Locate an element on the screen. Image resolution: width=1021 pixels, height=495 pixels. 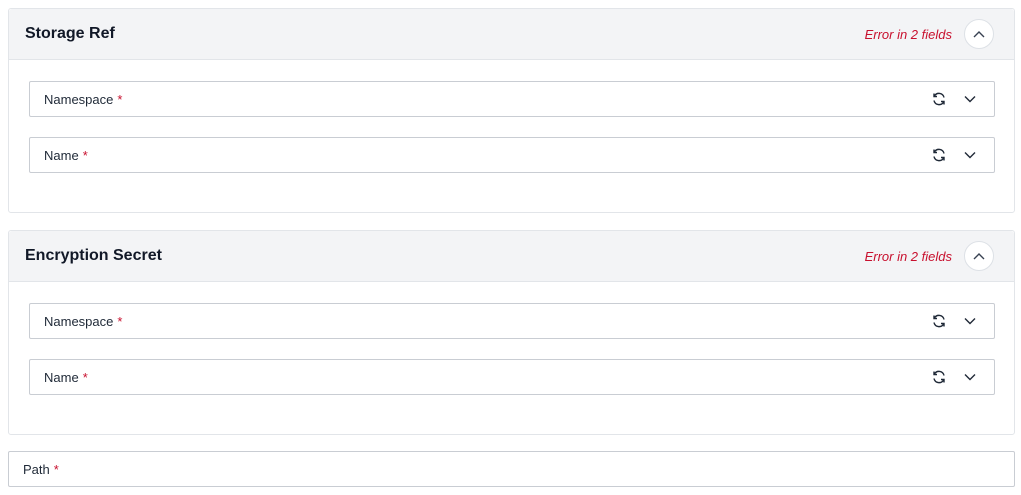
section-title: Encryption Secret is located at coordinates (93, 255).